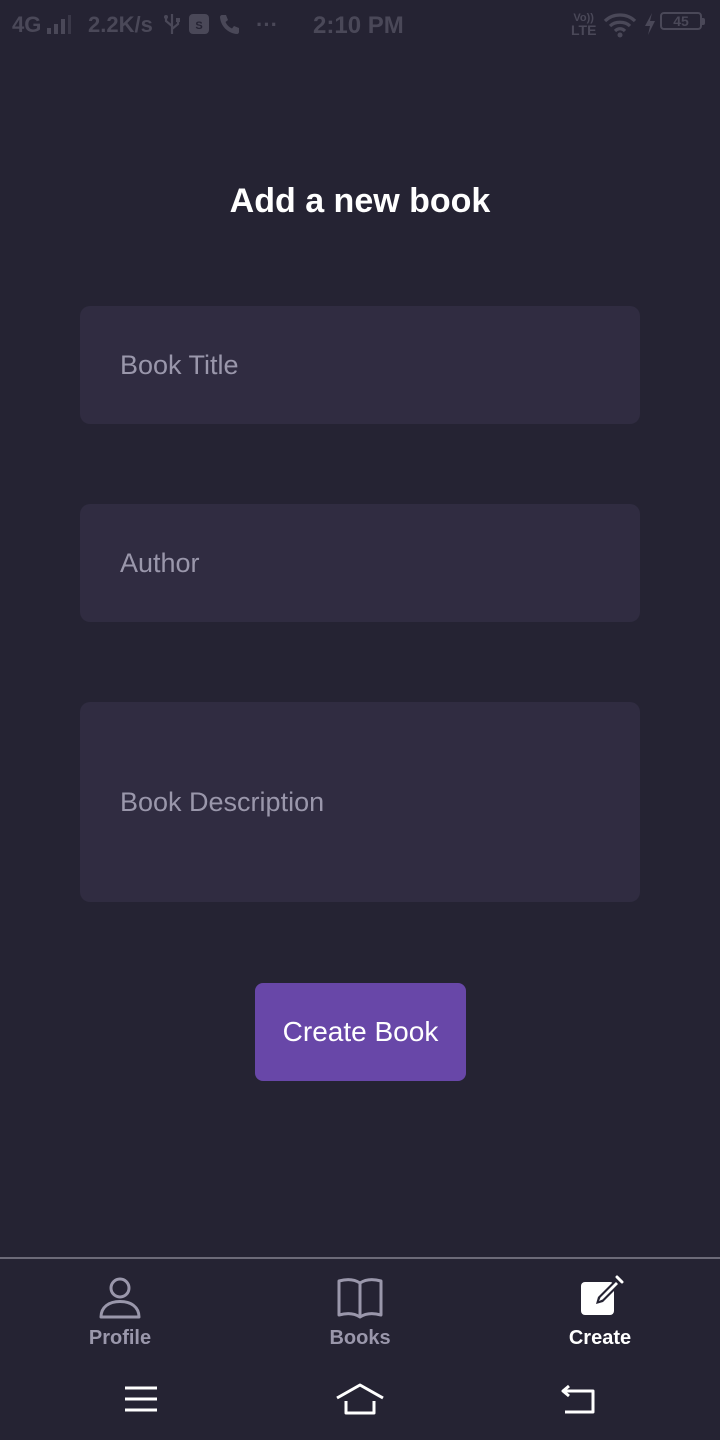  I want to click on svg-text: S, so click(198, 26).